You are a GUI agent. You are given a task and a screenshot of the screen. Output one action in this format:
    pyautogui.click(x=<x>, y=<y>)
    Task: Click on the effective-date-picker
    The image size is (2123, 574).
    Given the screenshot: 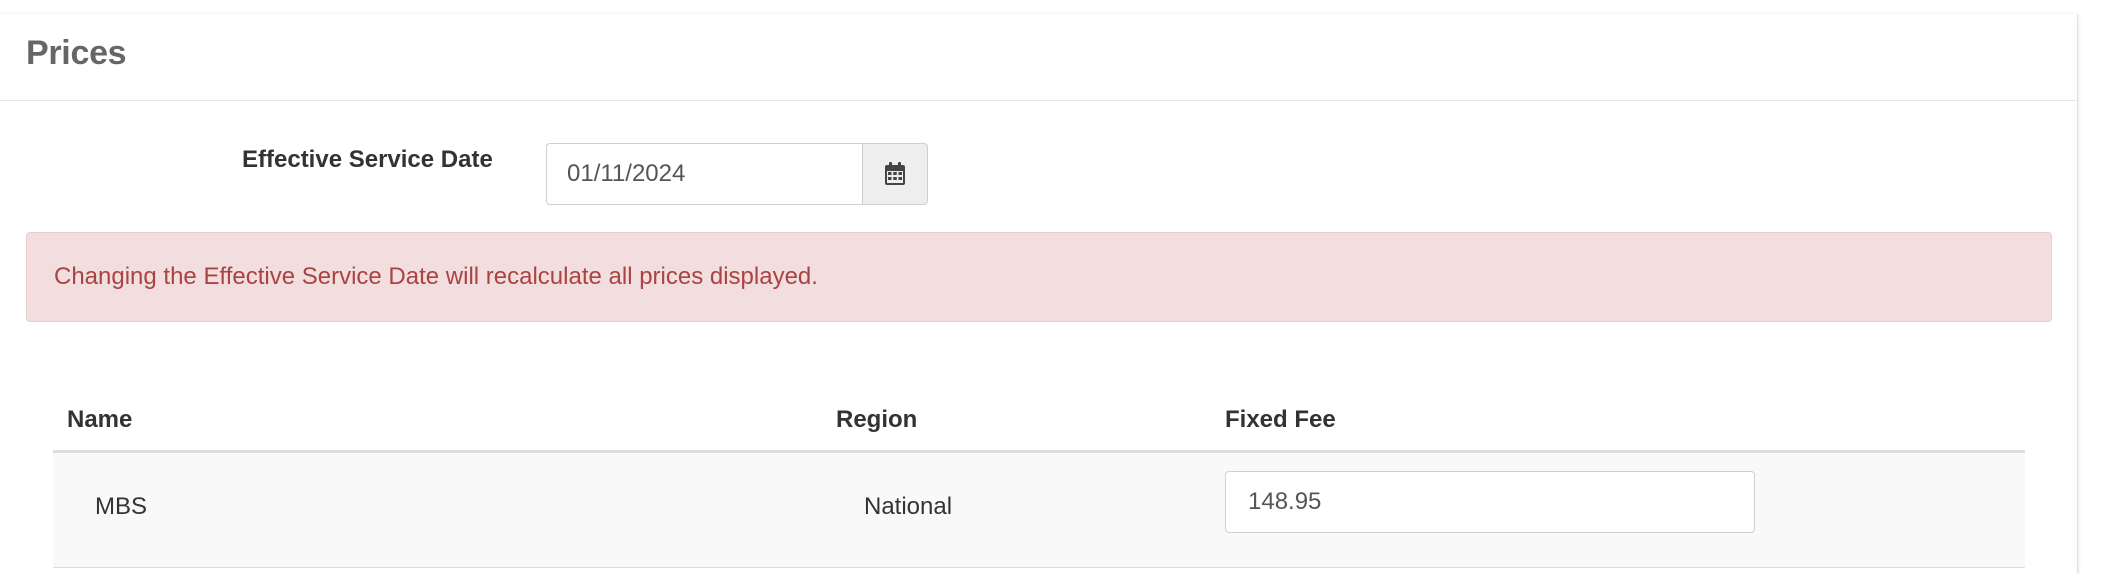 What is the action you would take?
    pyautogui.click(x=737, y=174)
    